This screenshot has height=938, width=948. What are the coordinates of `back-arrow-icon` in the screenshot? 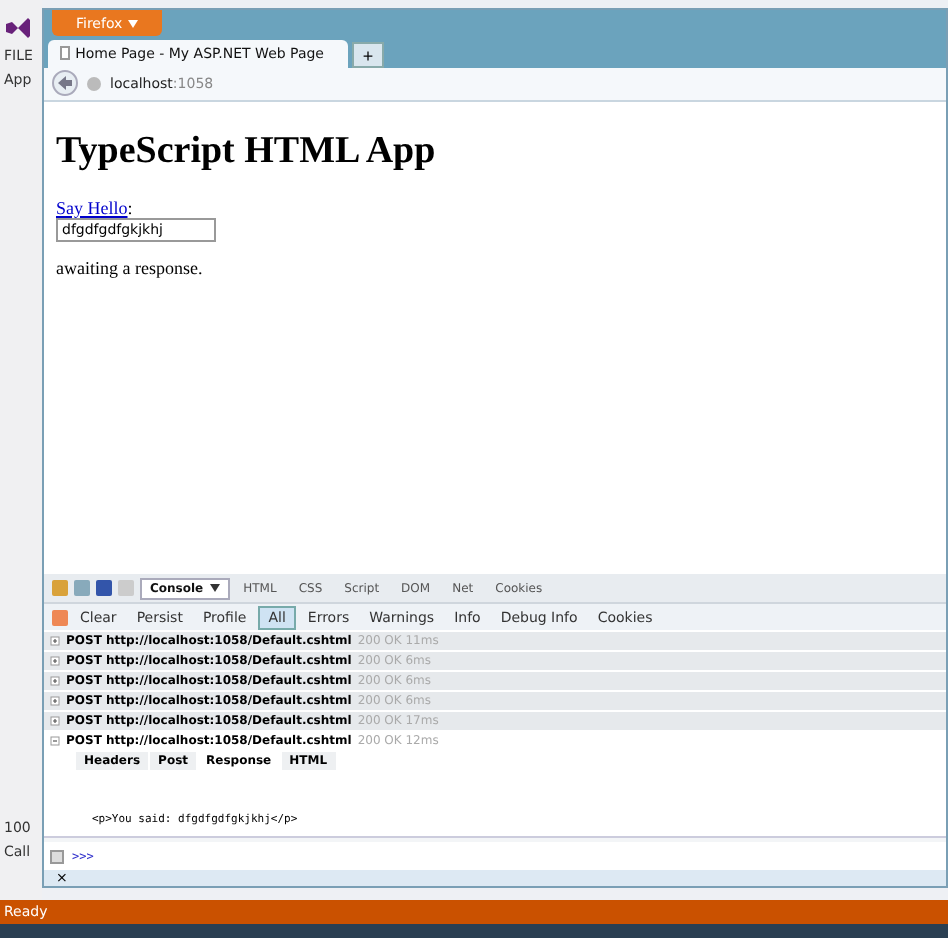 It's located at (65, 83).